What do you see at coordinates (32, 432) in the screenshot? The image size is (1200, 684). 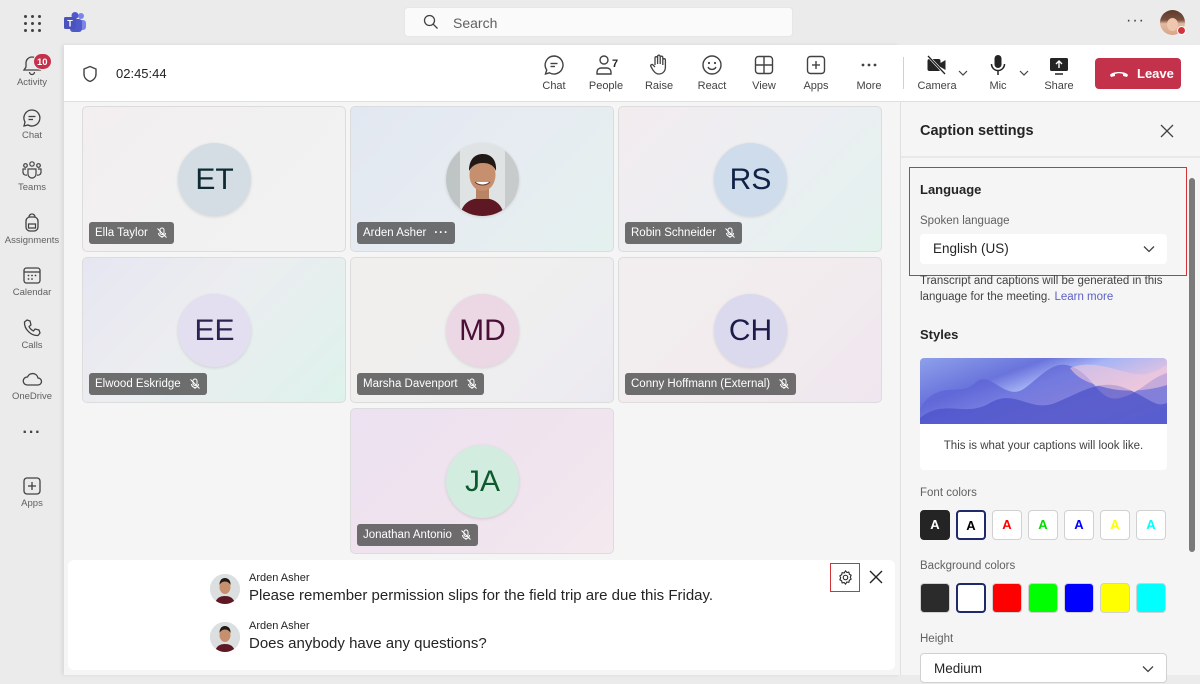 I see `more-icon: ···` at bounding box center [32, 432].